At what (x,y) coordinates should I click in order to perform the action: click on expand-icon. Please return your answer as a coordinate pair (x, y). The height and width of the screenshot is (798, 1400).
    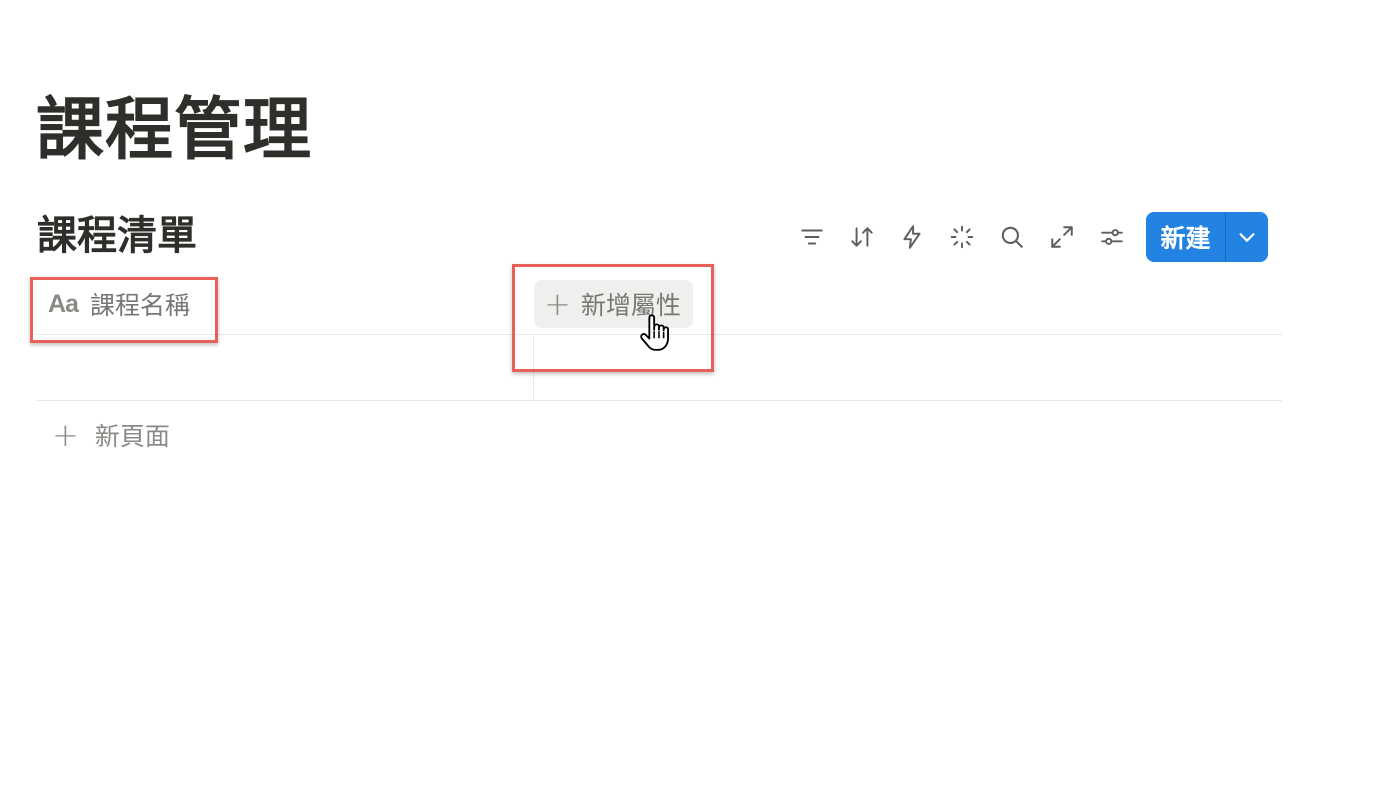
    Looking at the image, I should click on (1062, 237).